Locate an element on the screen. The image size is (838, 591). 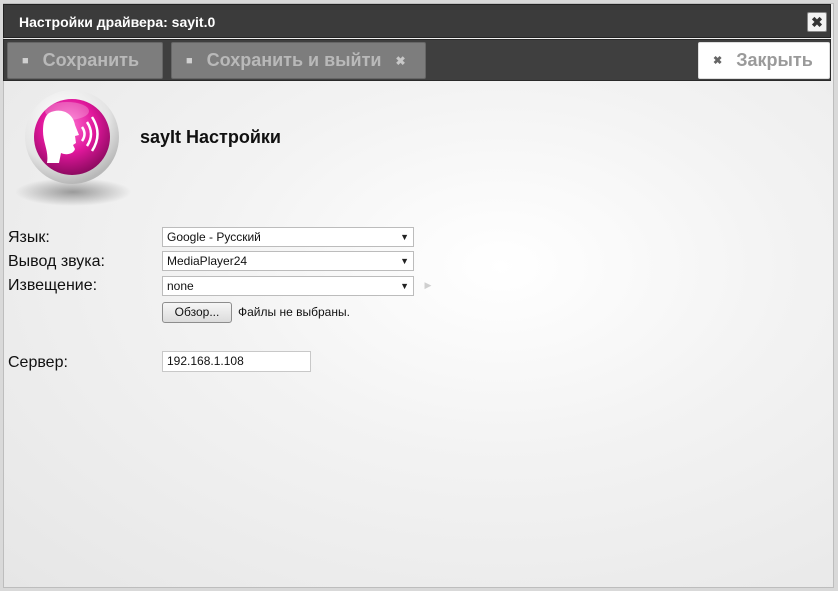
save-and-exit-button: ■ Сохранить и выйти ✖ is located at coordinates (298, 60).